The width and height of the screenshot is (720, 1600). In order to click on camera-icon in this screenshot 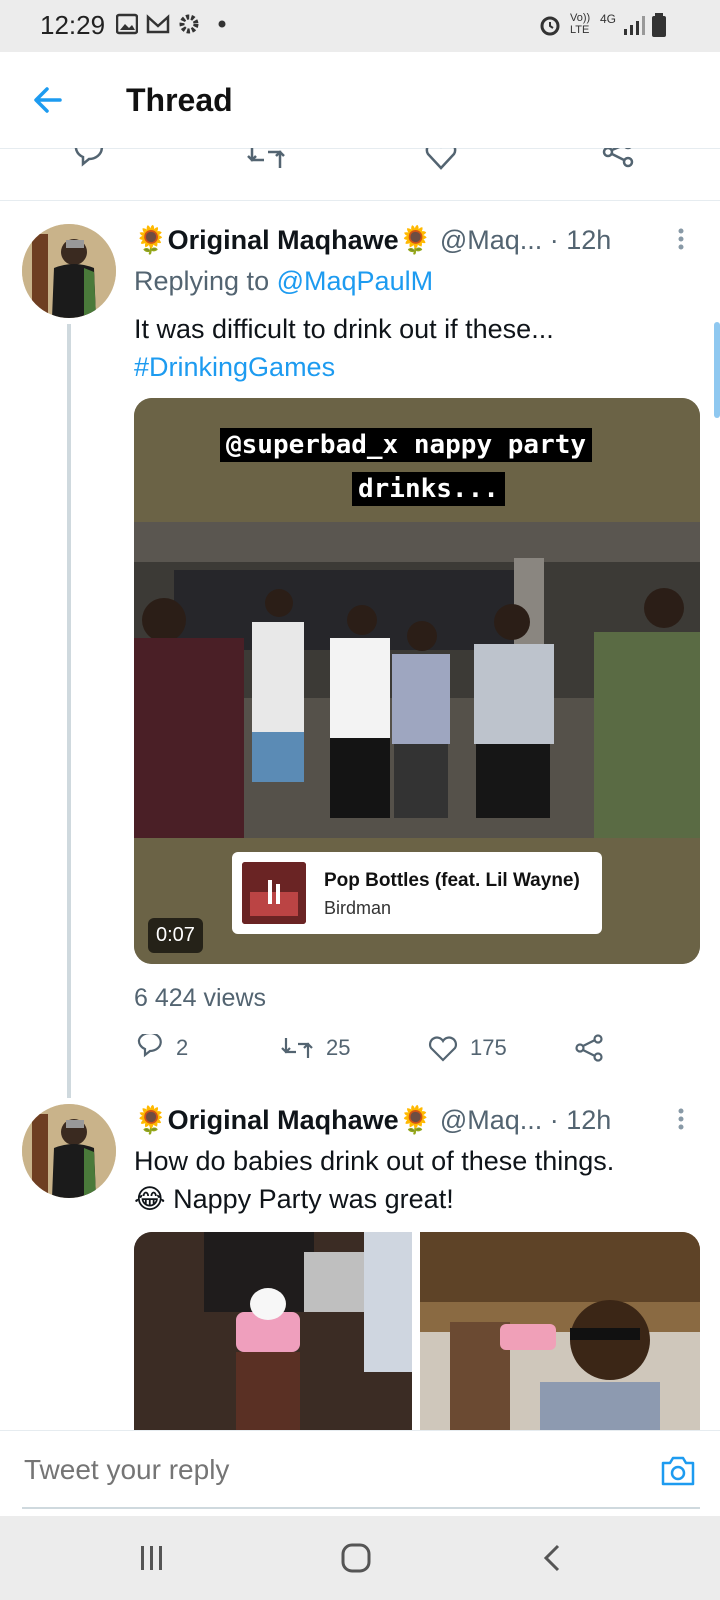, I will do `click(678, 1471)`.